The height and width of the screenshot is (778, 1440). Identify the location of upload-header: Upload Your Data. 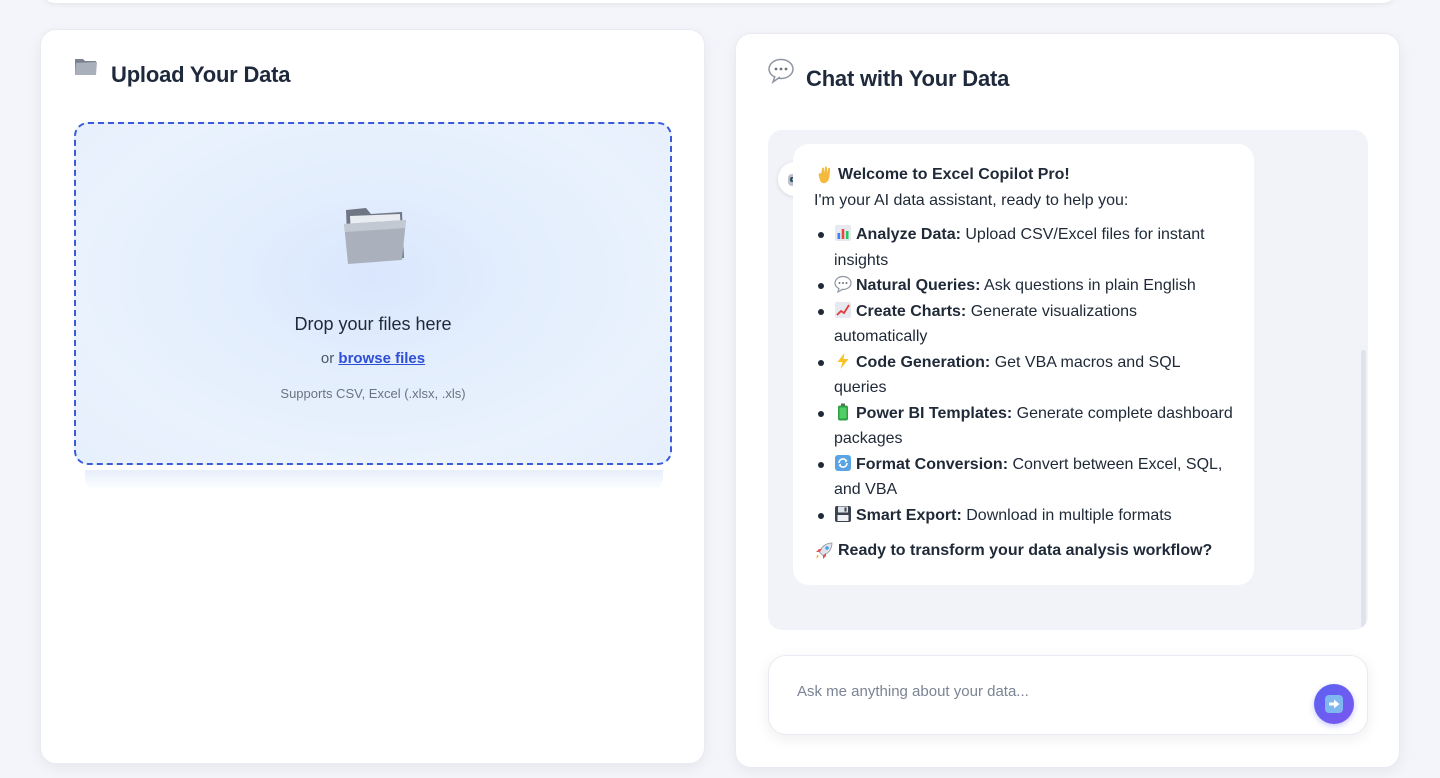
(182, 73).